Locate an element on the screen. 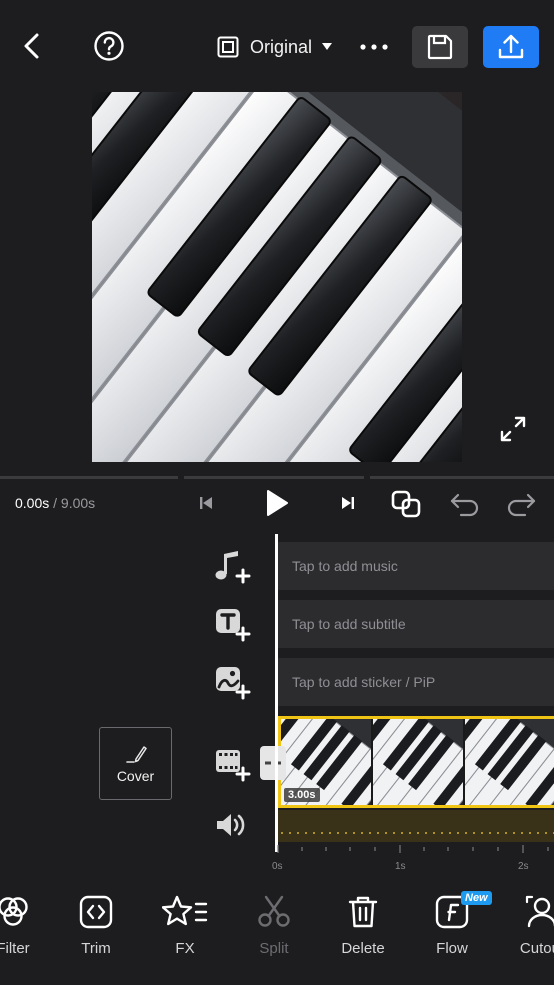 The width and height of the screenshot is (554, 985). undo-button is located at coordinates (465, 504).